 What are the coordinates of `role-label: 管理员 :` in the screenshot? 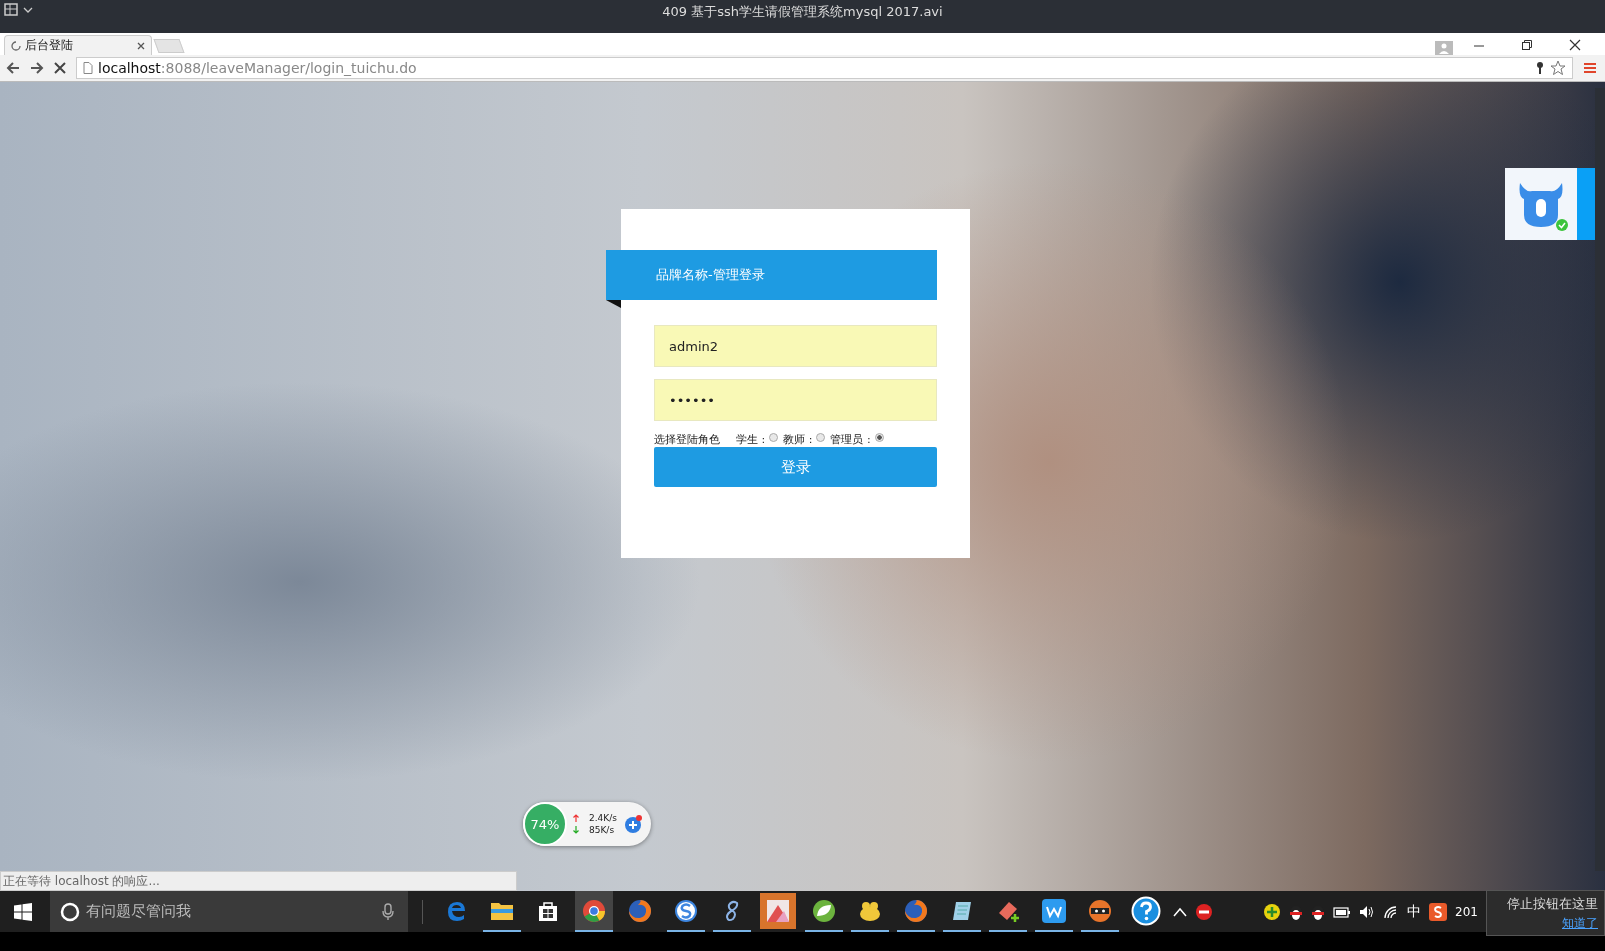 It's located at (850, 439).